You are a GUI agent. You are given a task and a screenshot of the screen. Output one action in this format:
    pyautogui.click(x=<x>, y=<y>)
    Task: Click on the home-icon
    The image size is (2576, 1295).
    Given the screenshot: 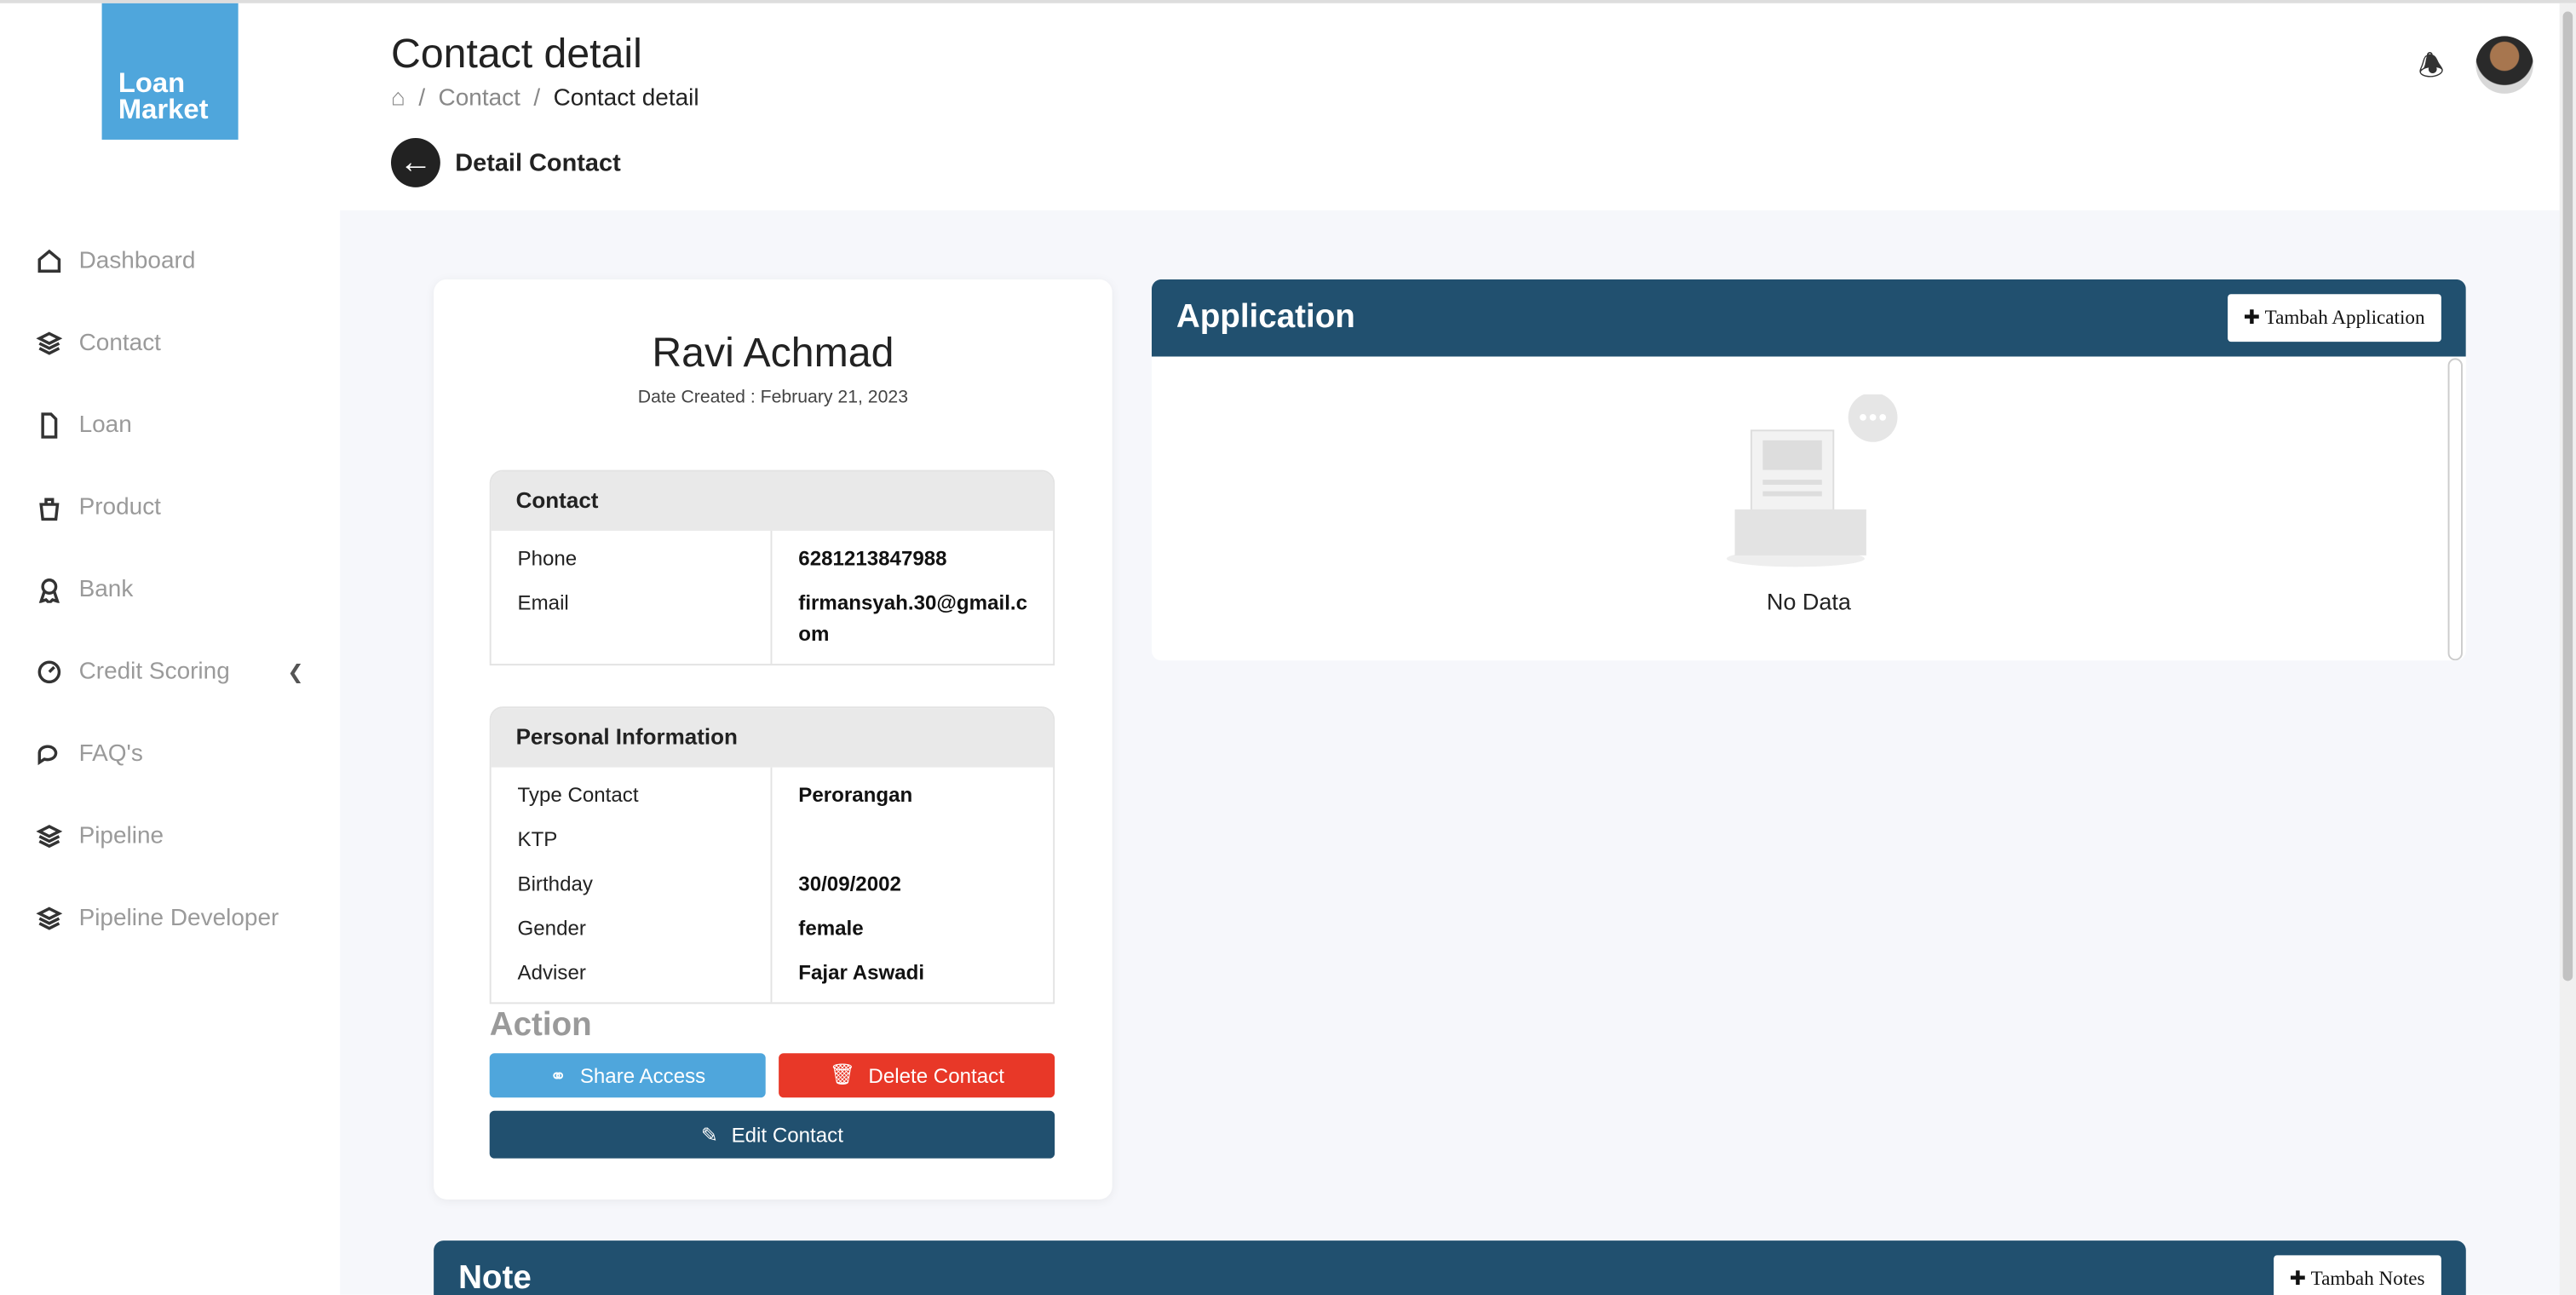 What is the action you would take?
    pyautogui.click(x=49, y=261)
    